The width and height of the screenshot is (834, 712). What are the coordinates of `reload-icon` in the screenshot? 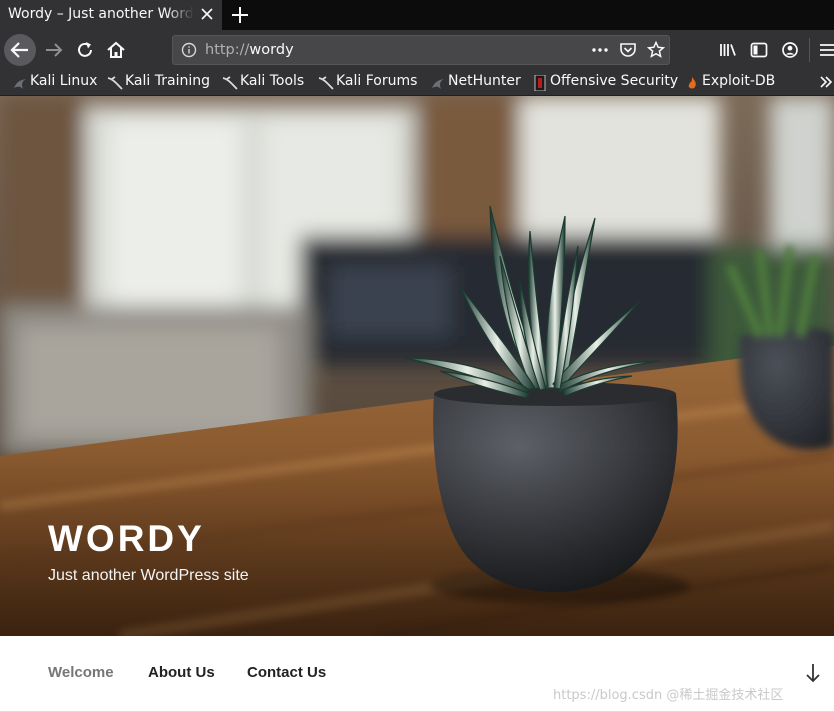 It's located at (85, 50).